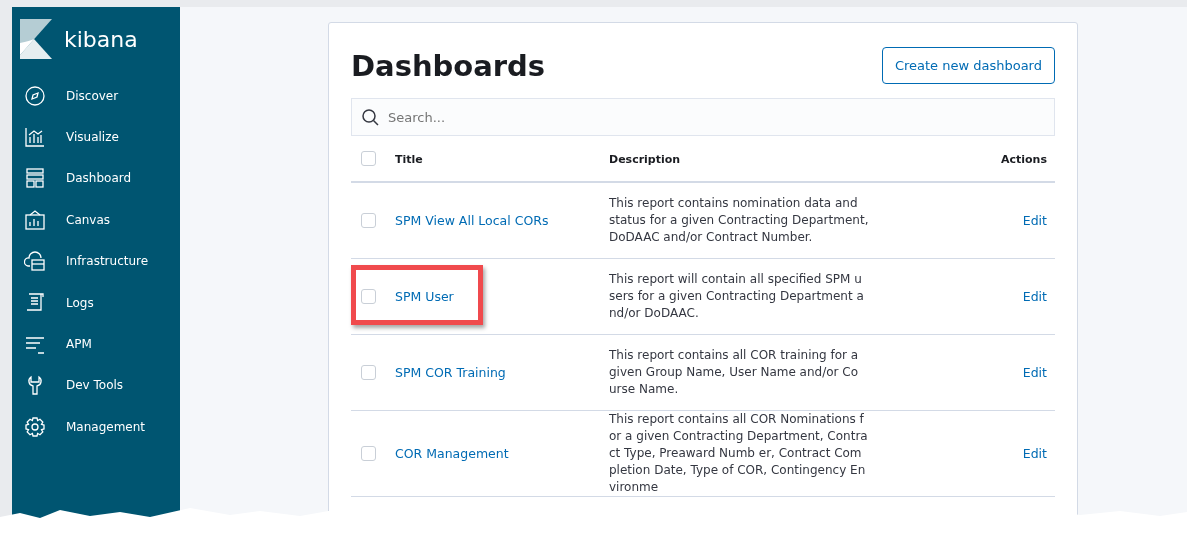  I want to click on dashboard-description: This report contains nomination data and status for a given Contracting Department, DoDAAC and/or Contract Number., so click(739, 220).